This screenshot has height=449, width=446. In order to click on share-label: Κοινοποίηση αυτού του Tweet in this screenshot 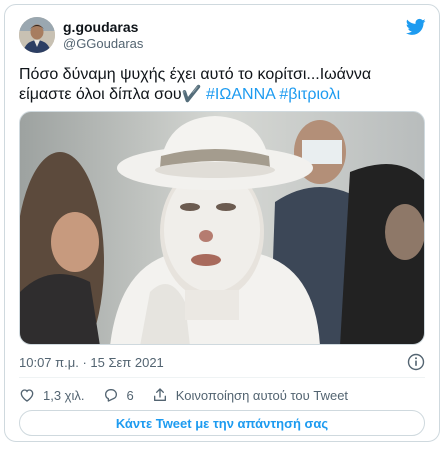, I will do `click(262, 395)`.